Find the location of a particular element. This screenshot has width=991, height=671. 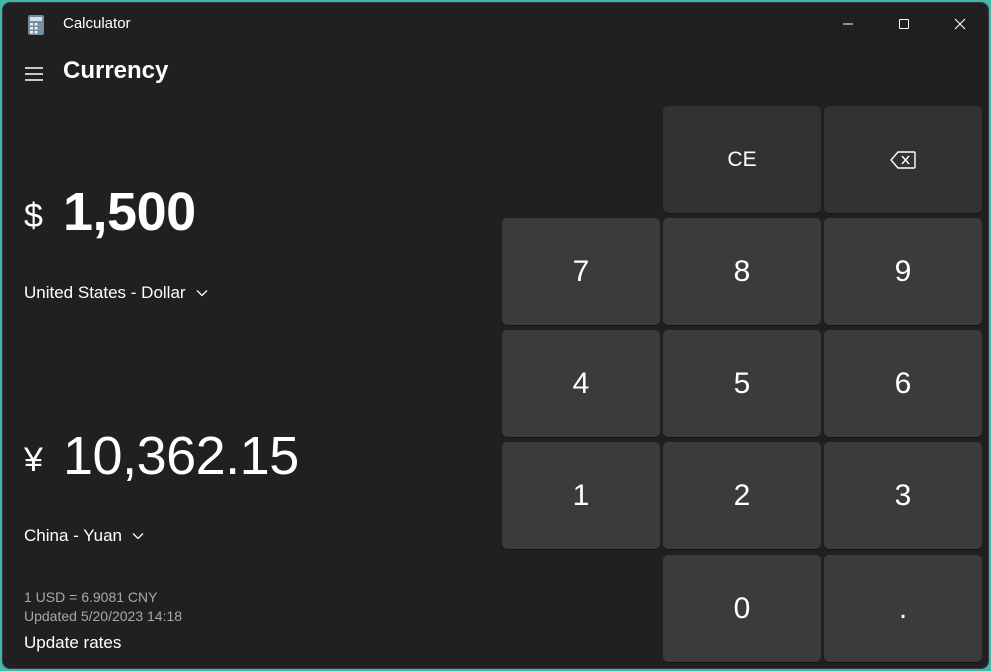

to-currency-dropdown: China - Yuan is located at coordinates (84, 536).